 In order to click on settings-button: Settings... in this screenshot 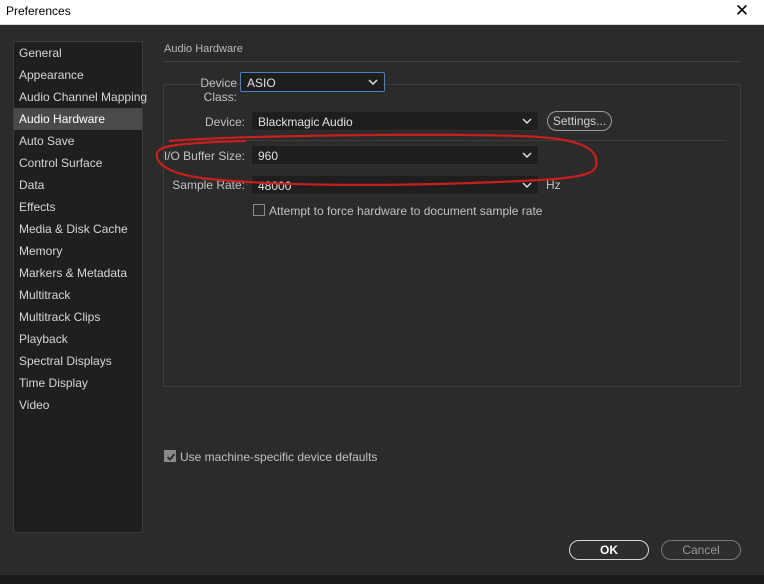, I will do `click(579, 121)`.